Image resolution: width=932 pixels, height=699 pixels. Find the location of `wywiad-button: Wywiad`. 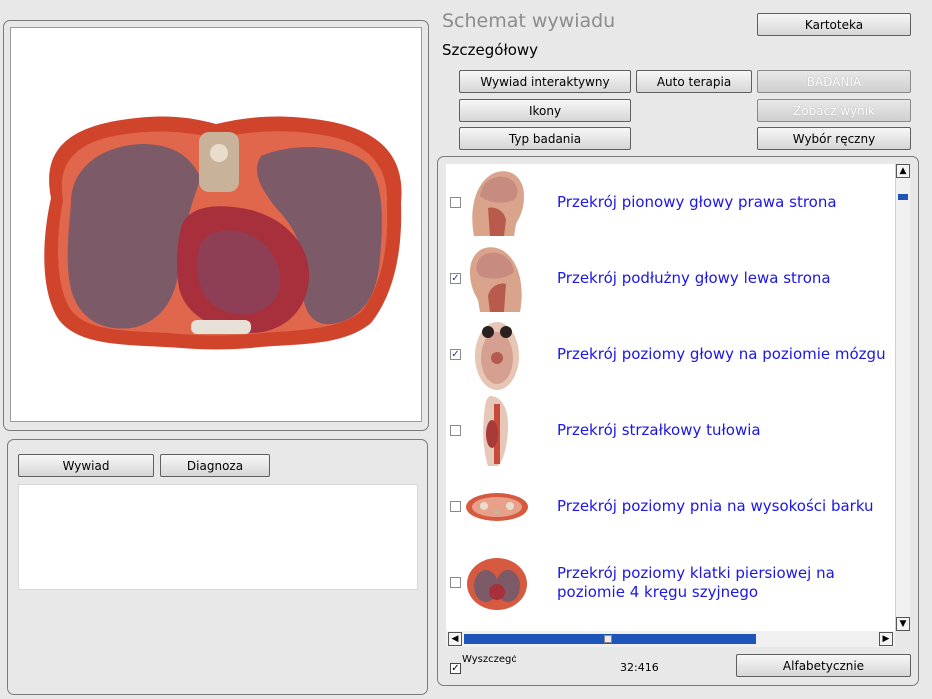

wywiad-button: Wywiad is located at coordinates (86, 465).